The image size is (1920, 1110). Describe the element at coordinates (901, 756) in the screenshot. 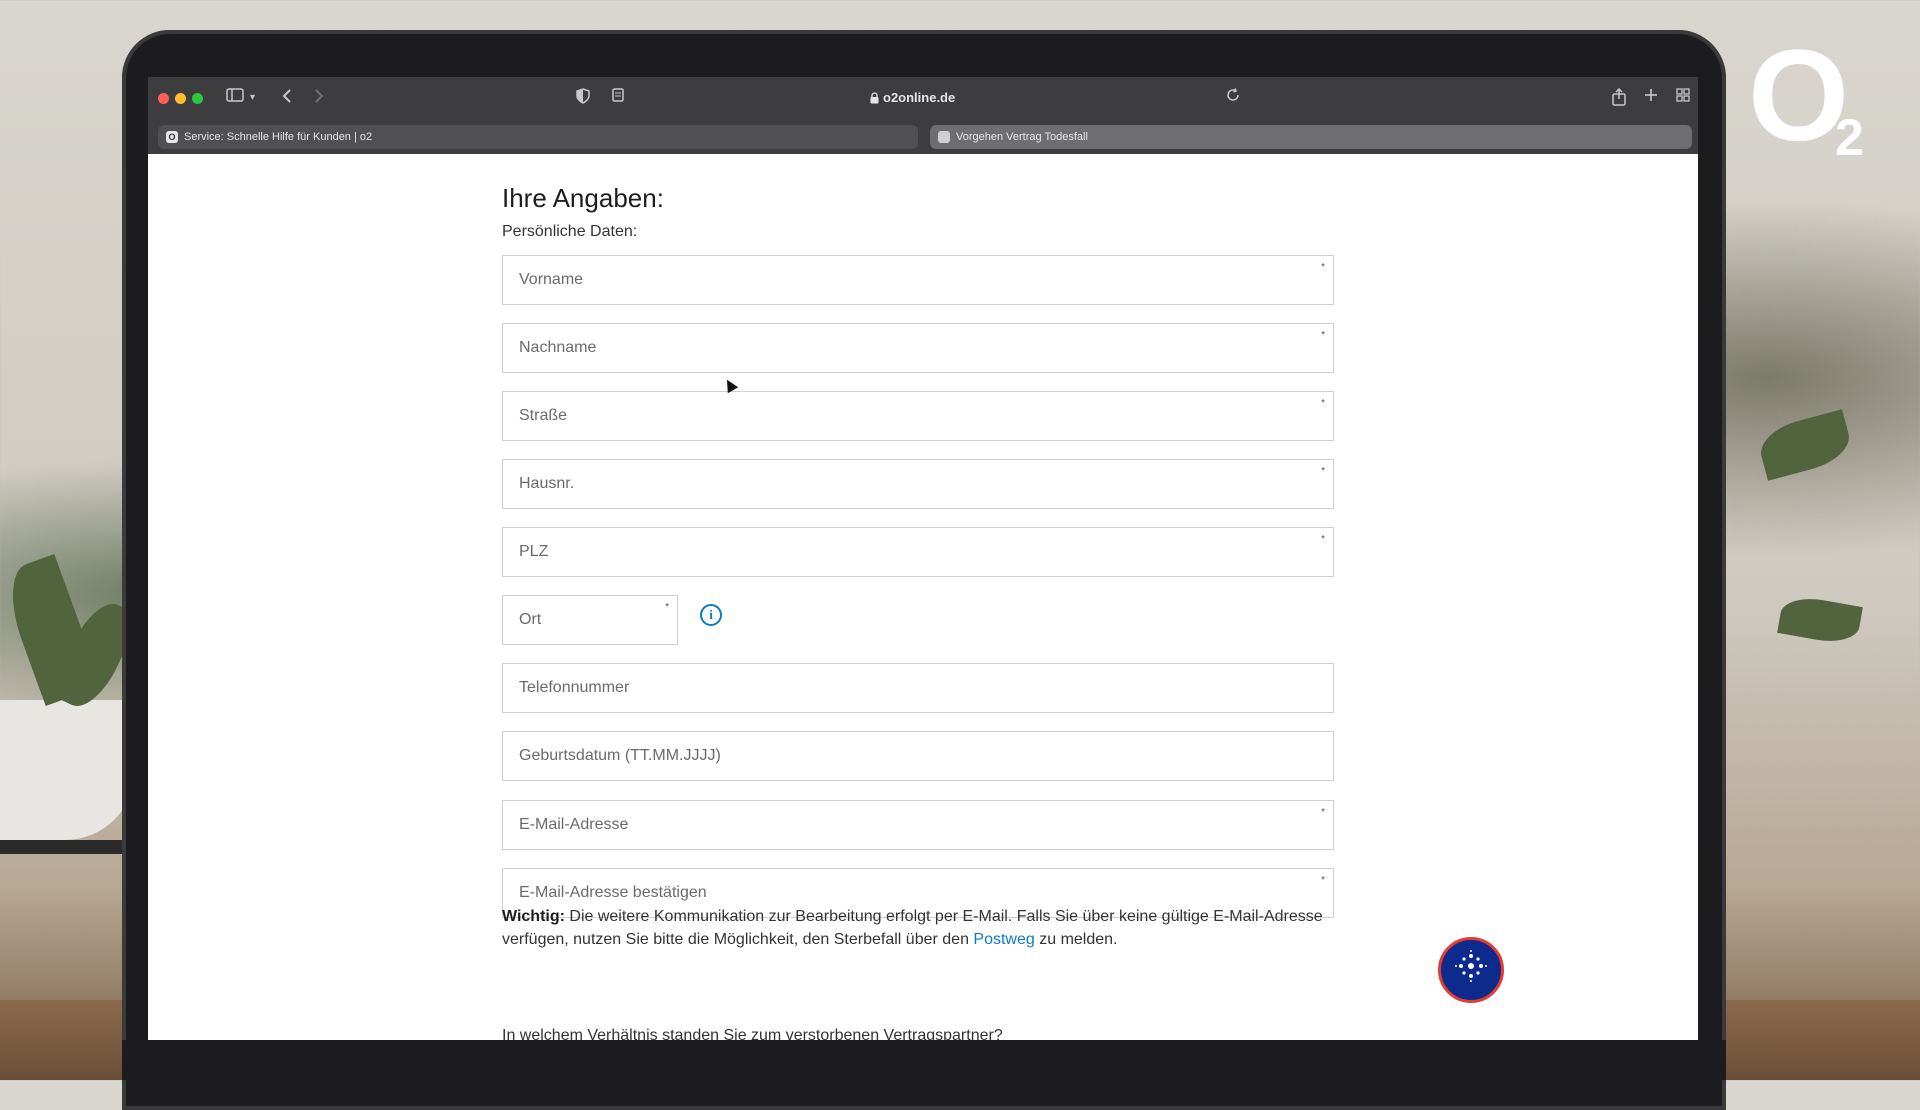

I see `birthdate-input` at that location.